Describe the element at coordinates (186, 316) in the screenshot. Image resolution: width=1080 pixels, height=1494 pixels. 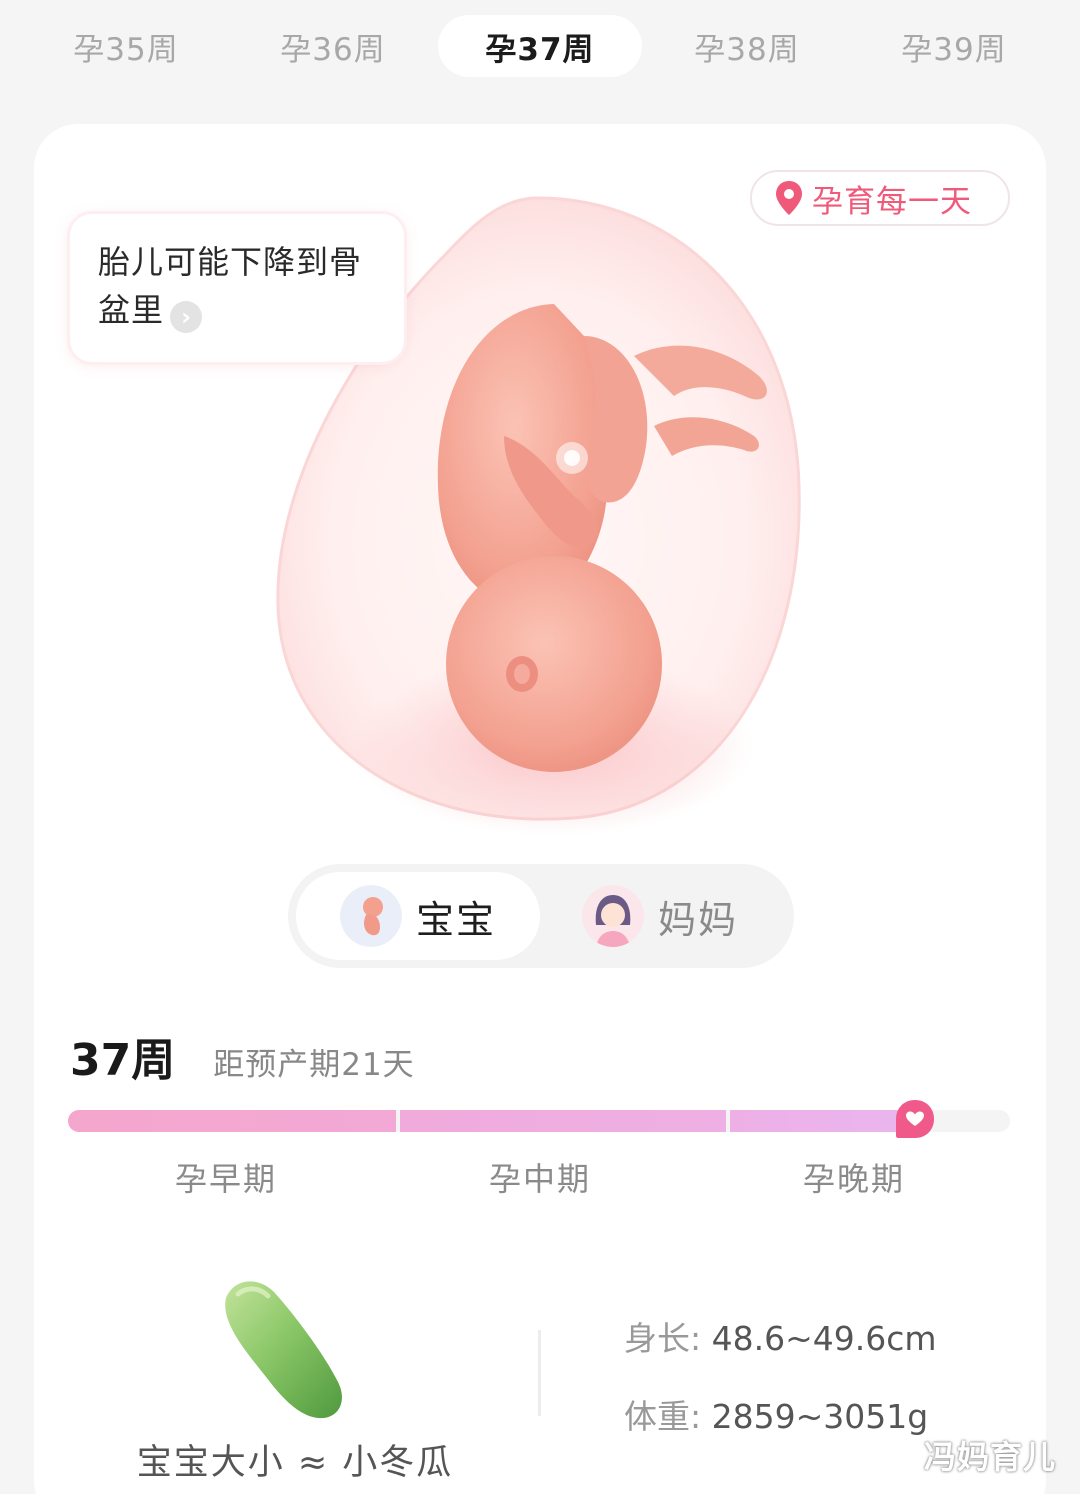
I see `chevron-right-icon: ›` at that location.